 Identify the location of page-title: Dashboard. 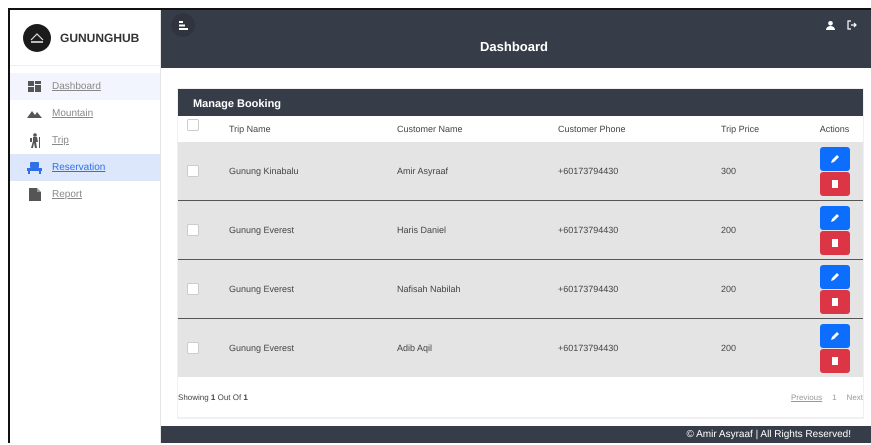
(514, 46).